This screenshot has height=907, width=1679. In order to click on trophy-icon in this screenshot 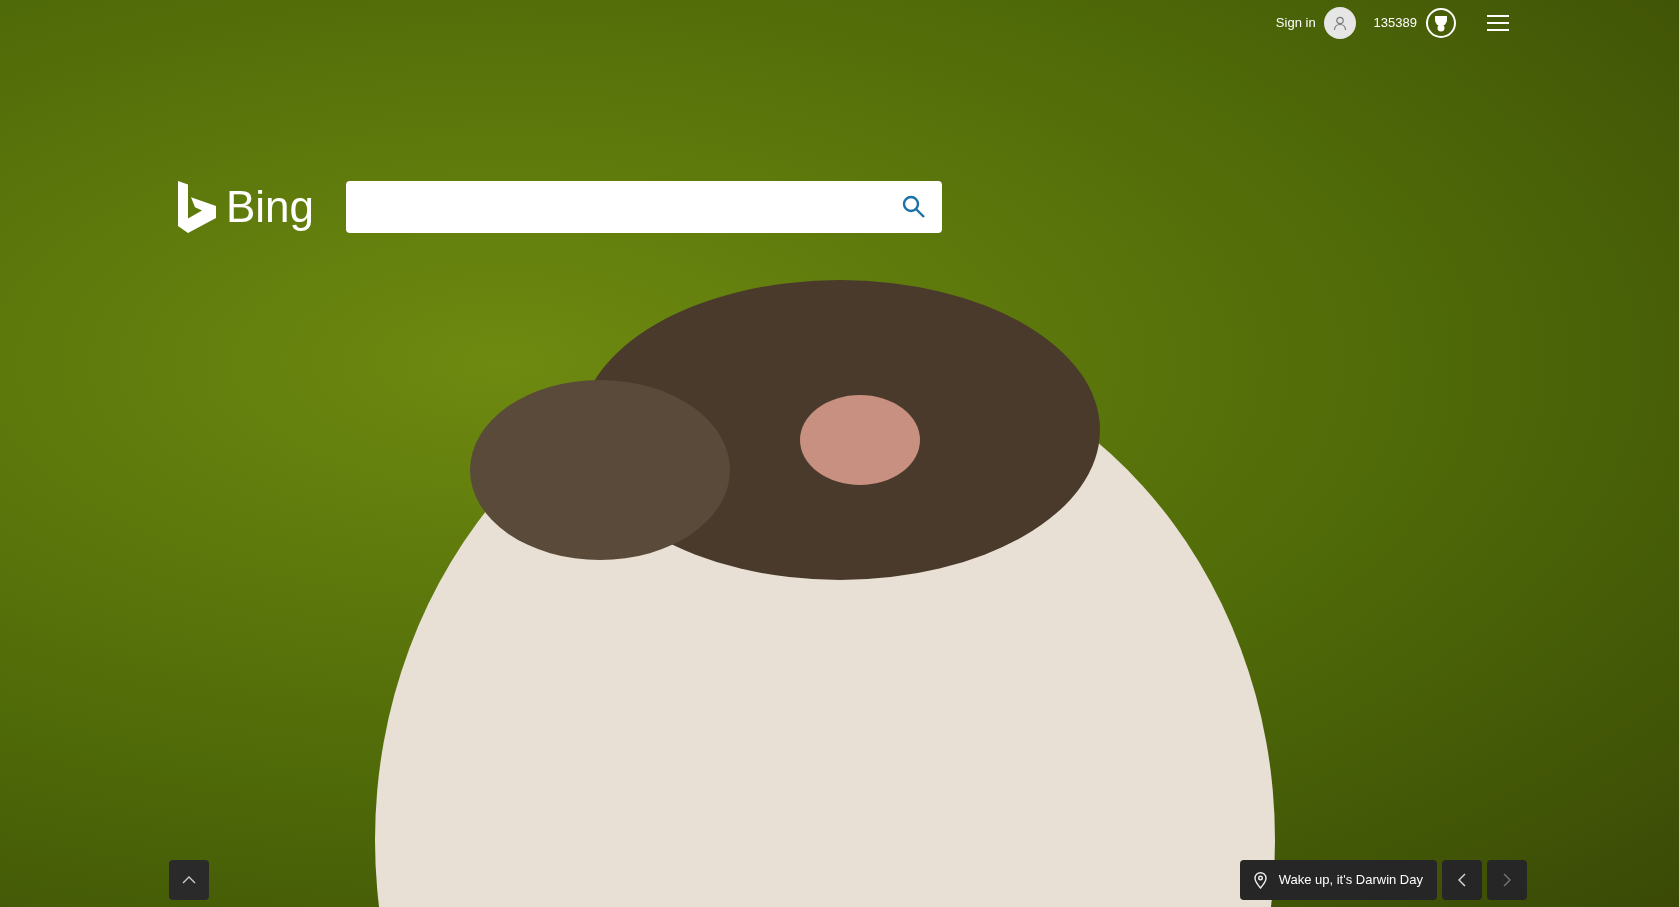, I will do `click(1441, 22)`.